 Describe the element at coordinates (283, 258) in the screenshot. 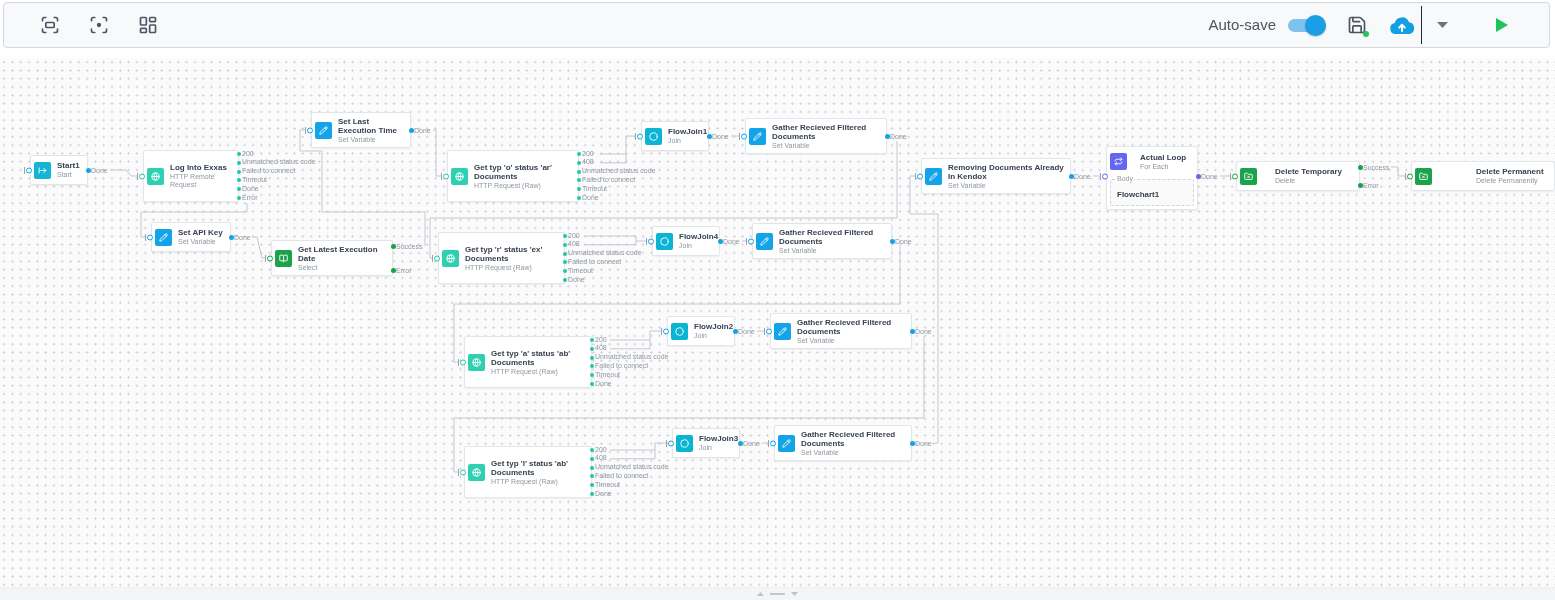

I see `book-icon` at that location.